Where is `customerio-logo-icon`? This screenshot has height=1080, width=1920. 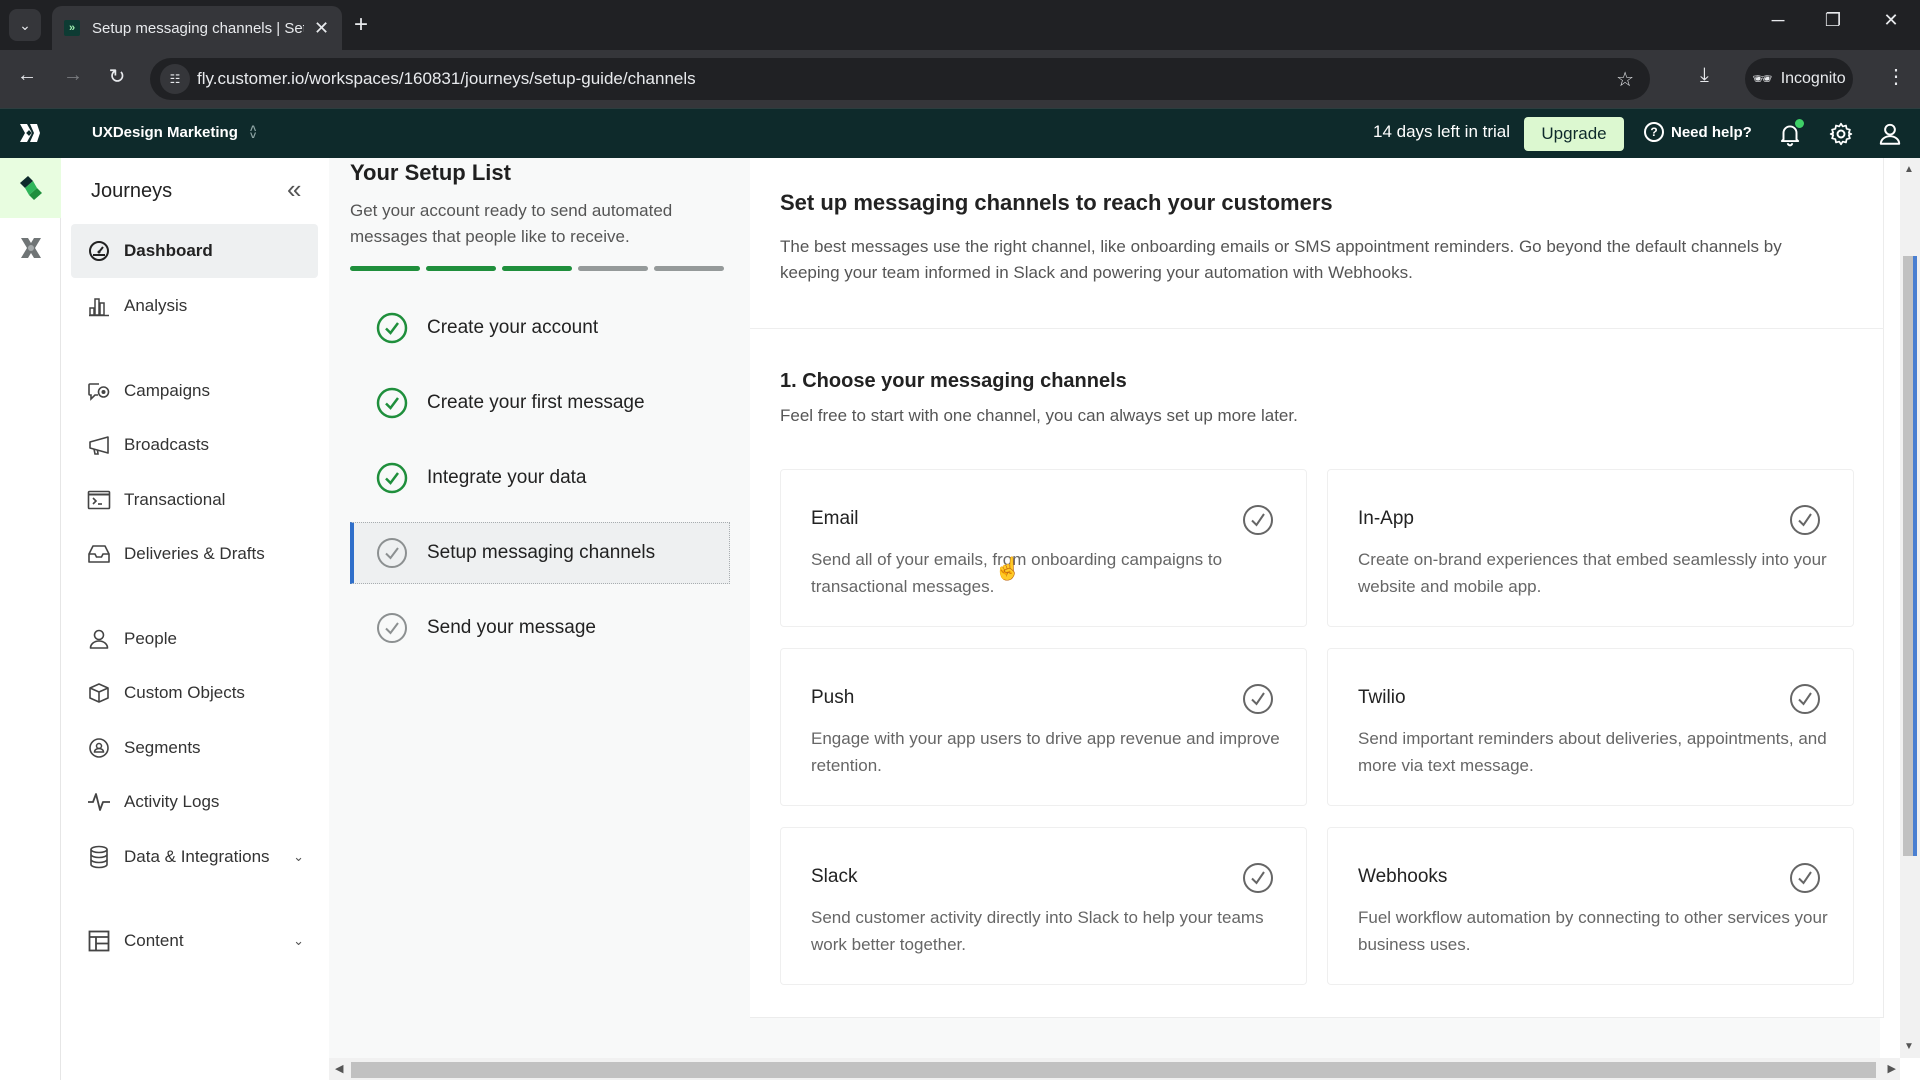
customerio-logo-icon is located at coordinates (30, 133).